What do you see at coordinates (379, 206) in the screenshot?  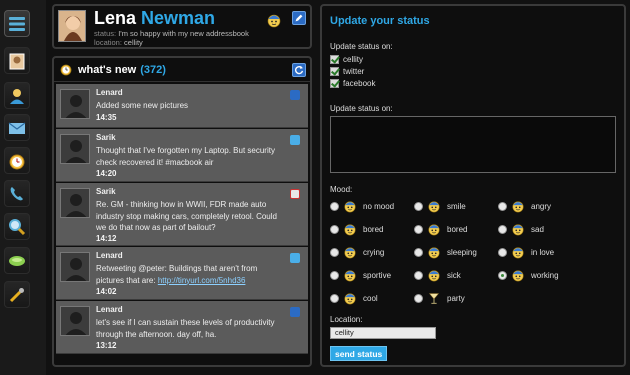 I see `mood-label: no mood` at bounding box center [379, 206].